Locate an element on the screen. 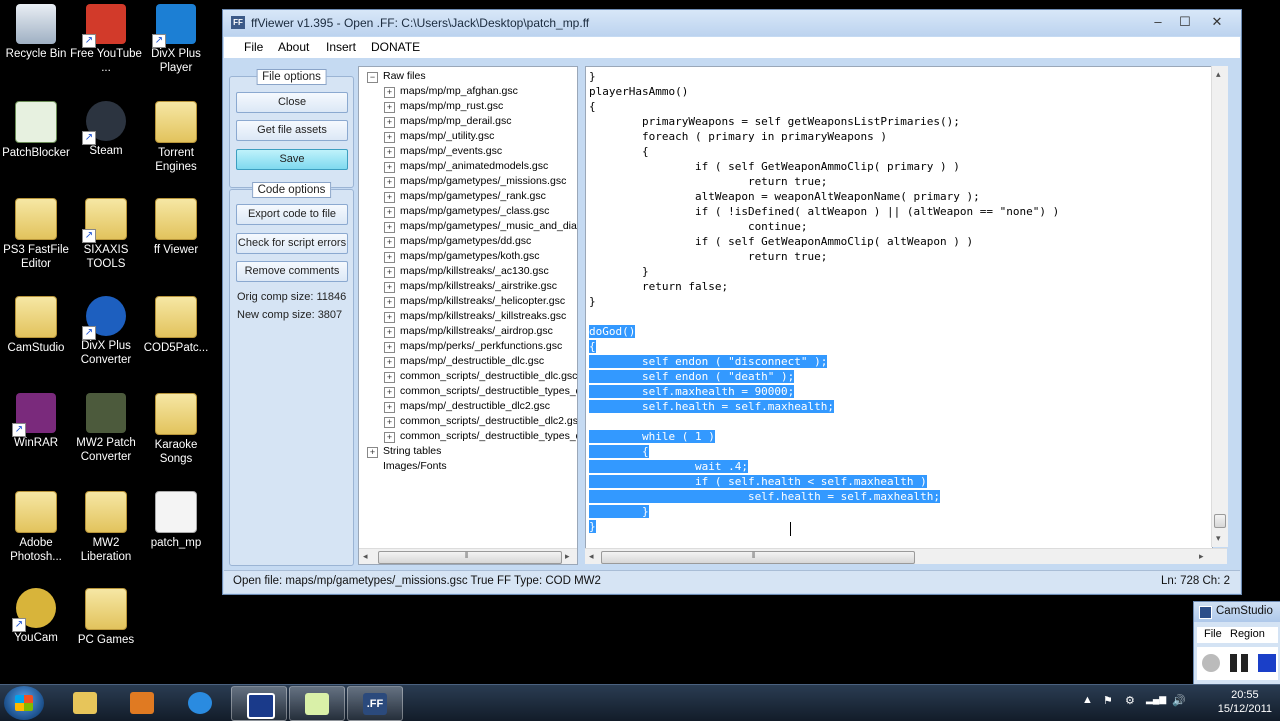  editor-scroll-right-icon: ▸ is located at coordinates (1201, 556).